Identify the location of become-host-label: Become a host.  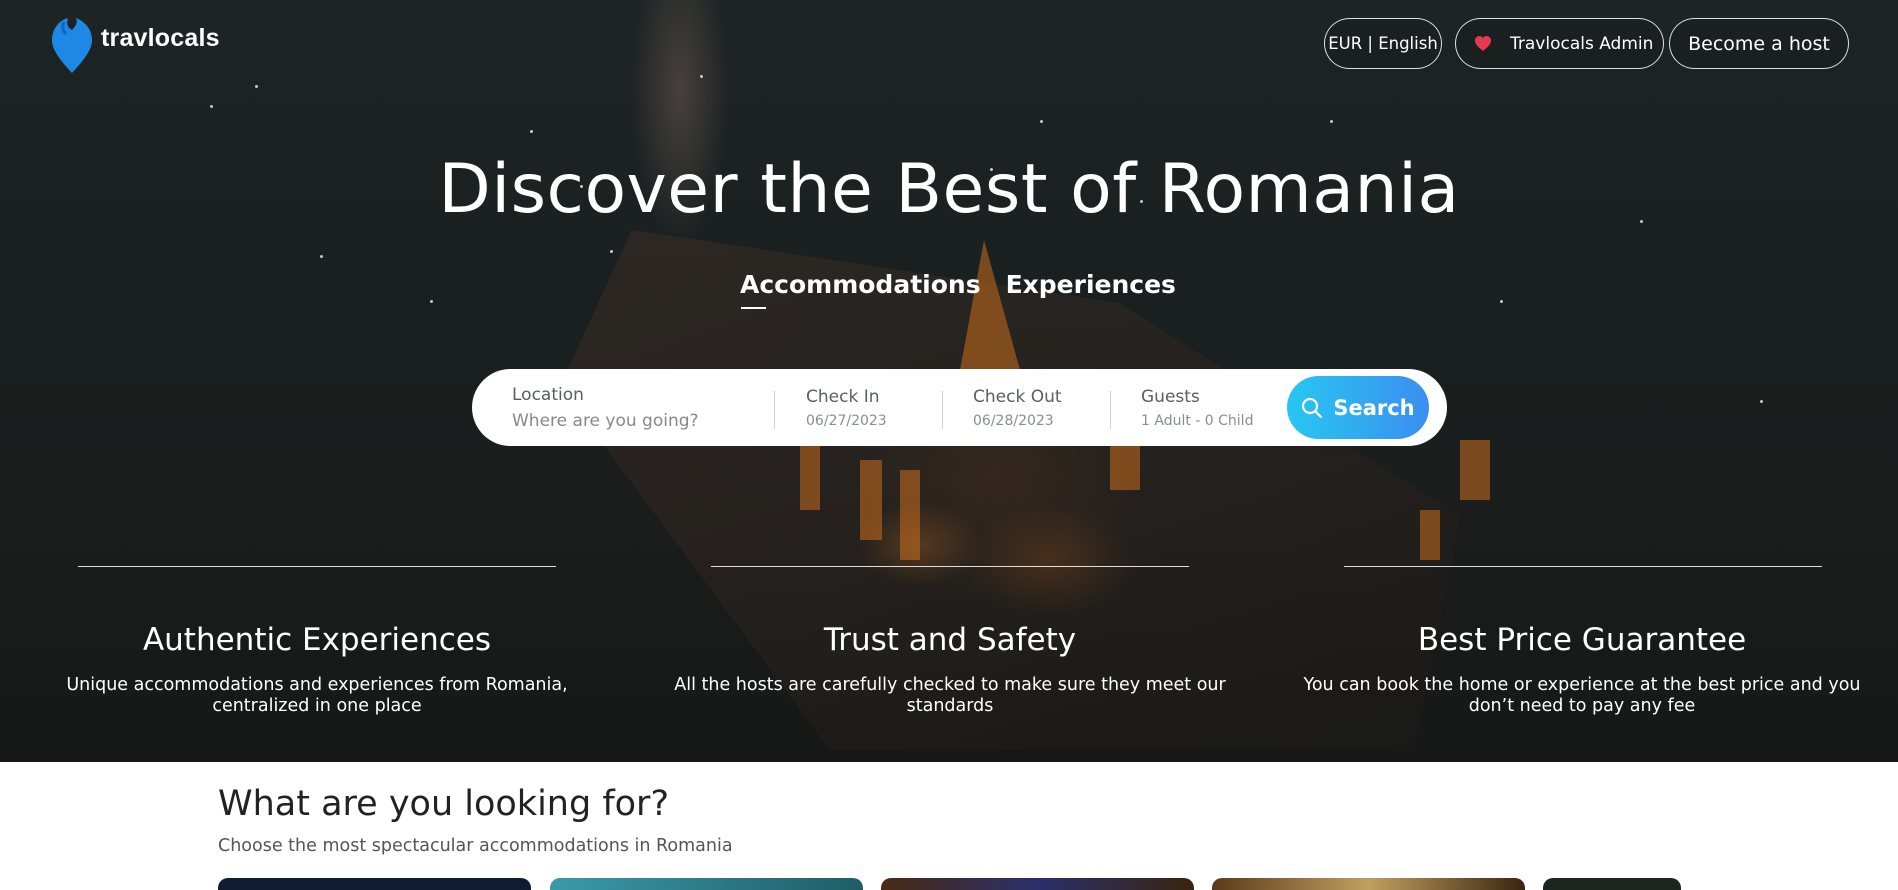
(1759, 43).